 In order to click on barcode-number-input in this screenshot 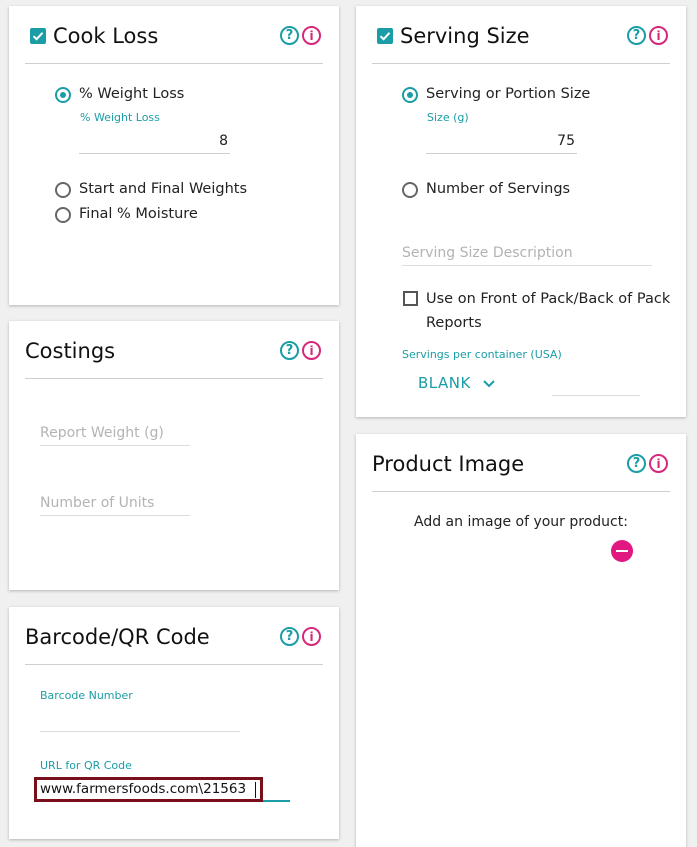, I will do `click(140, 719)`.